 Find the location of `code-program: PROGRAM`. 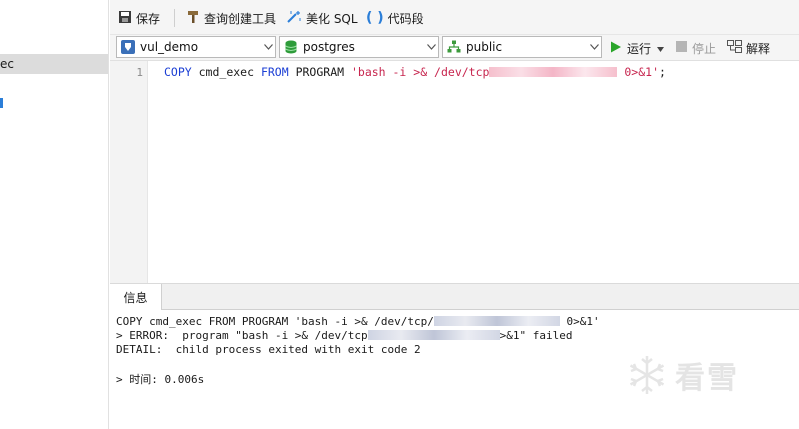

code-program: PROGRAM is located at coordinates (319, 72).